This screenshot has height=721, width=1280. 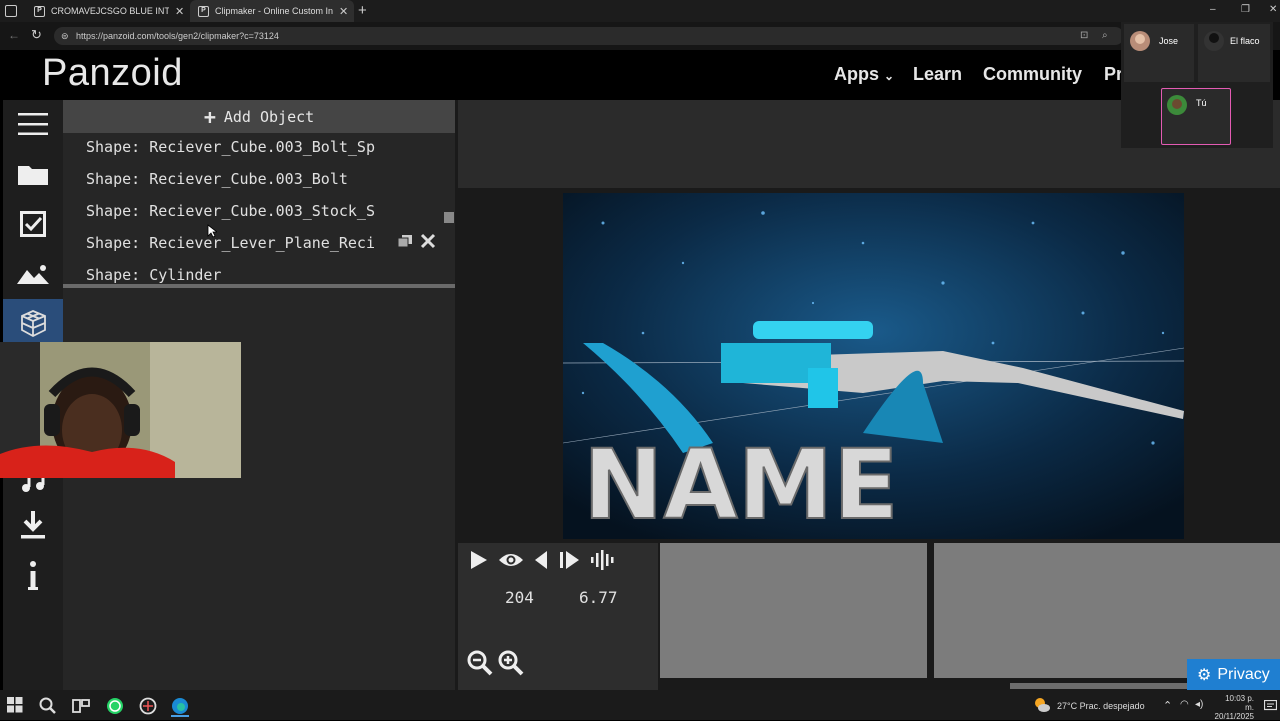 I want to click on nav-community: Community, so click(x=1032, y=74).